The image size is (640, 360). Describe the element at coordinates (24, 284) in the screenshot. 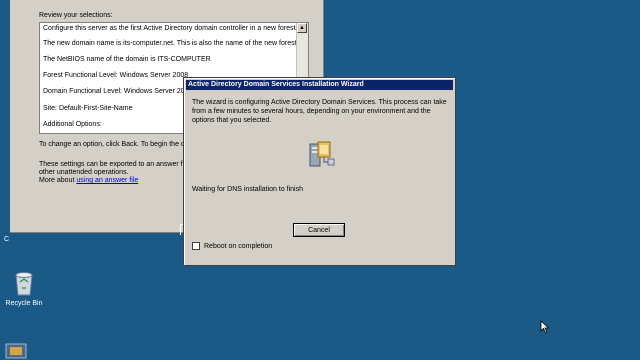

I see `recycle-bin-icon` at that location.